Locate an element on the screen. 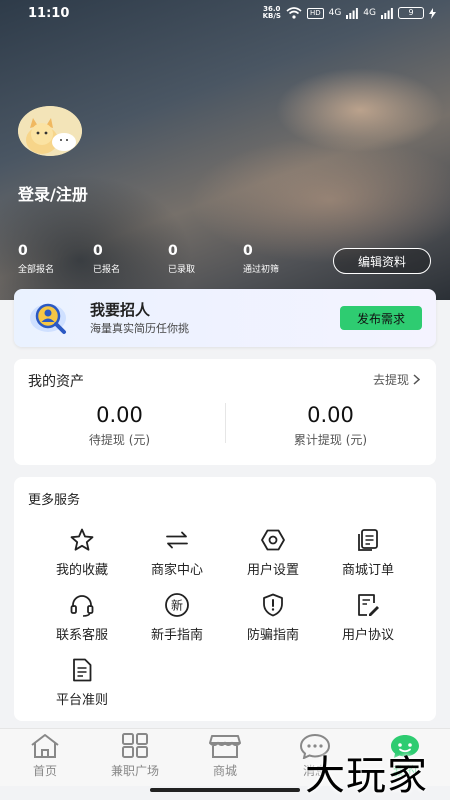  pending-withdrawal: 0.00 待提现 (元) is located at coordinates (119, 425).